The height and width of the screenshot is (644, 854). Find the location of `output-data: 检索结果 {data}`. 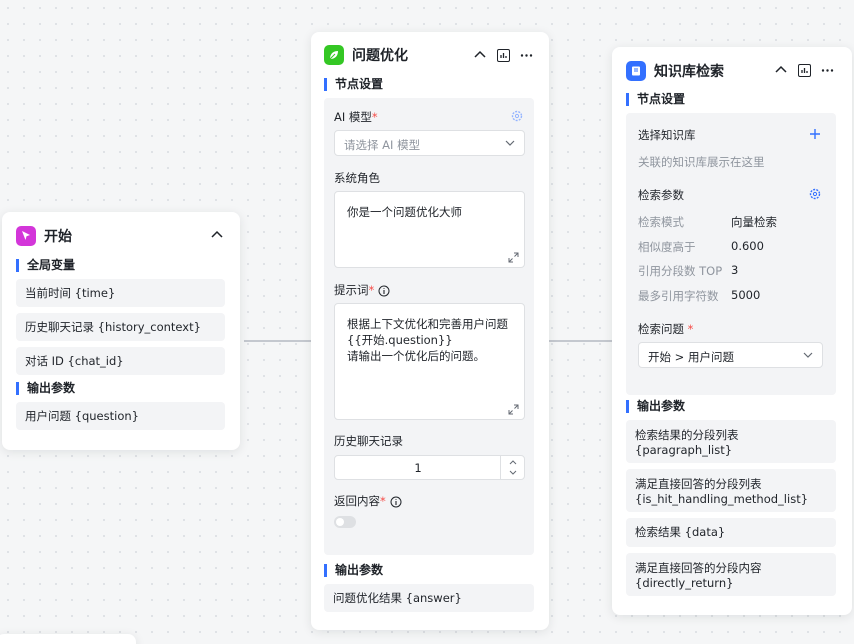

output-data: 检索结果 {data} is located at coordinates (731, 532).